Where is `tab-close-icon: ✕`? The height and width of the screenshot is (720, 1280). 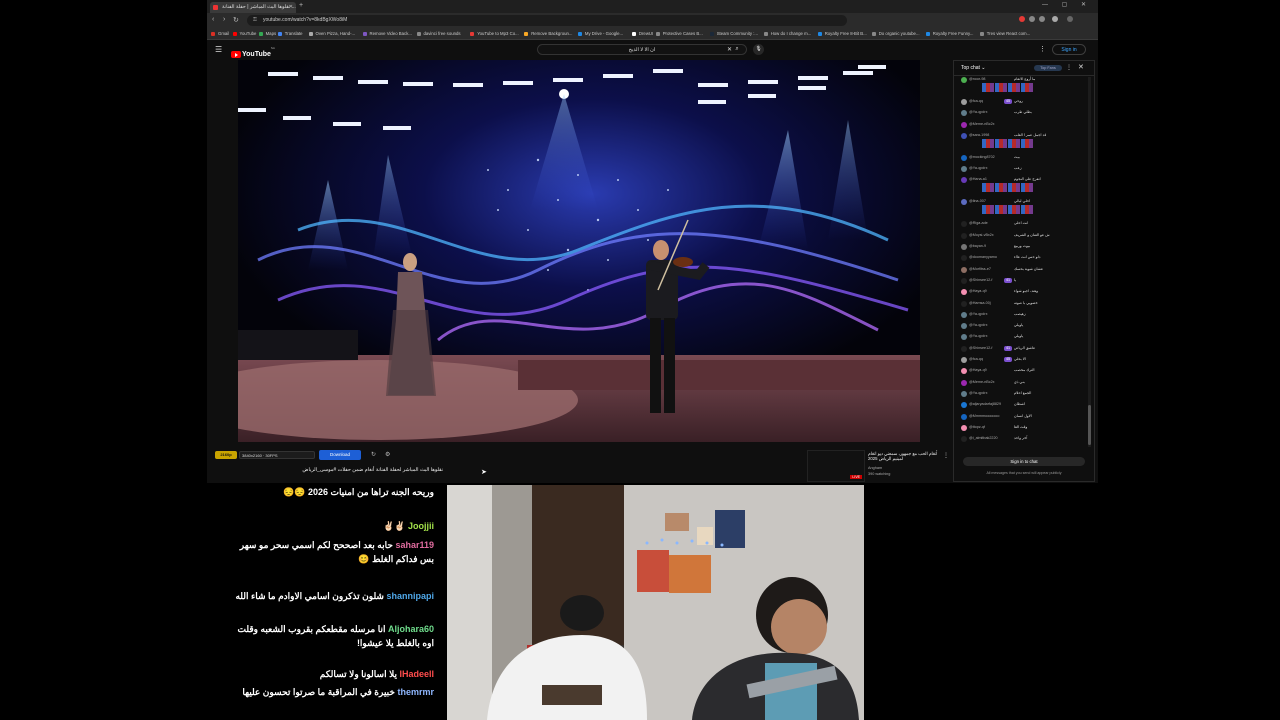 tab-close-icon: ✕ is located at coordinates (291, 7).